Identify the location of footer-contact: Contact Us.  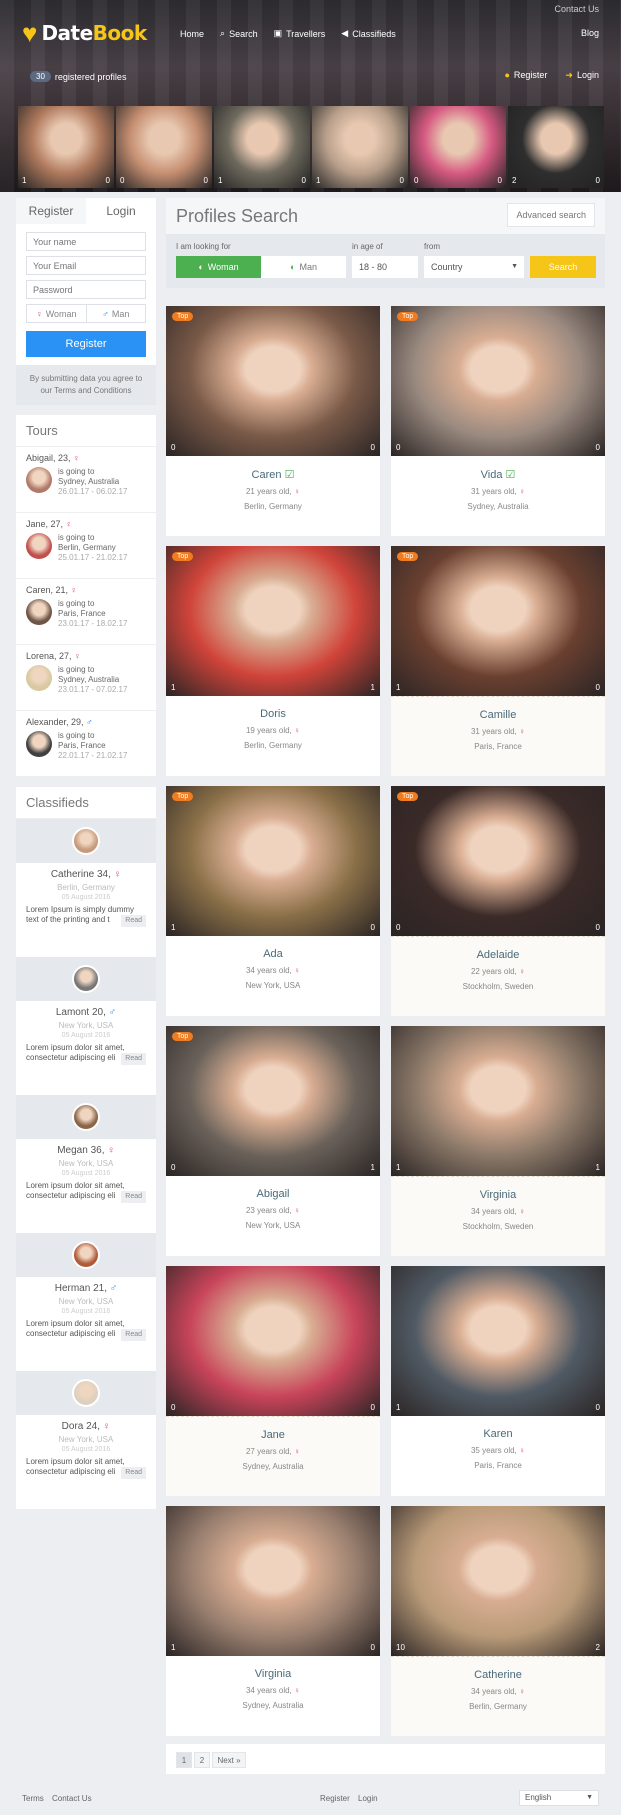
(72, 1798).